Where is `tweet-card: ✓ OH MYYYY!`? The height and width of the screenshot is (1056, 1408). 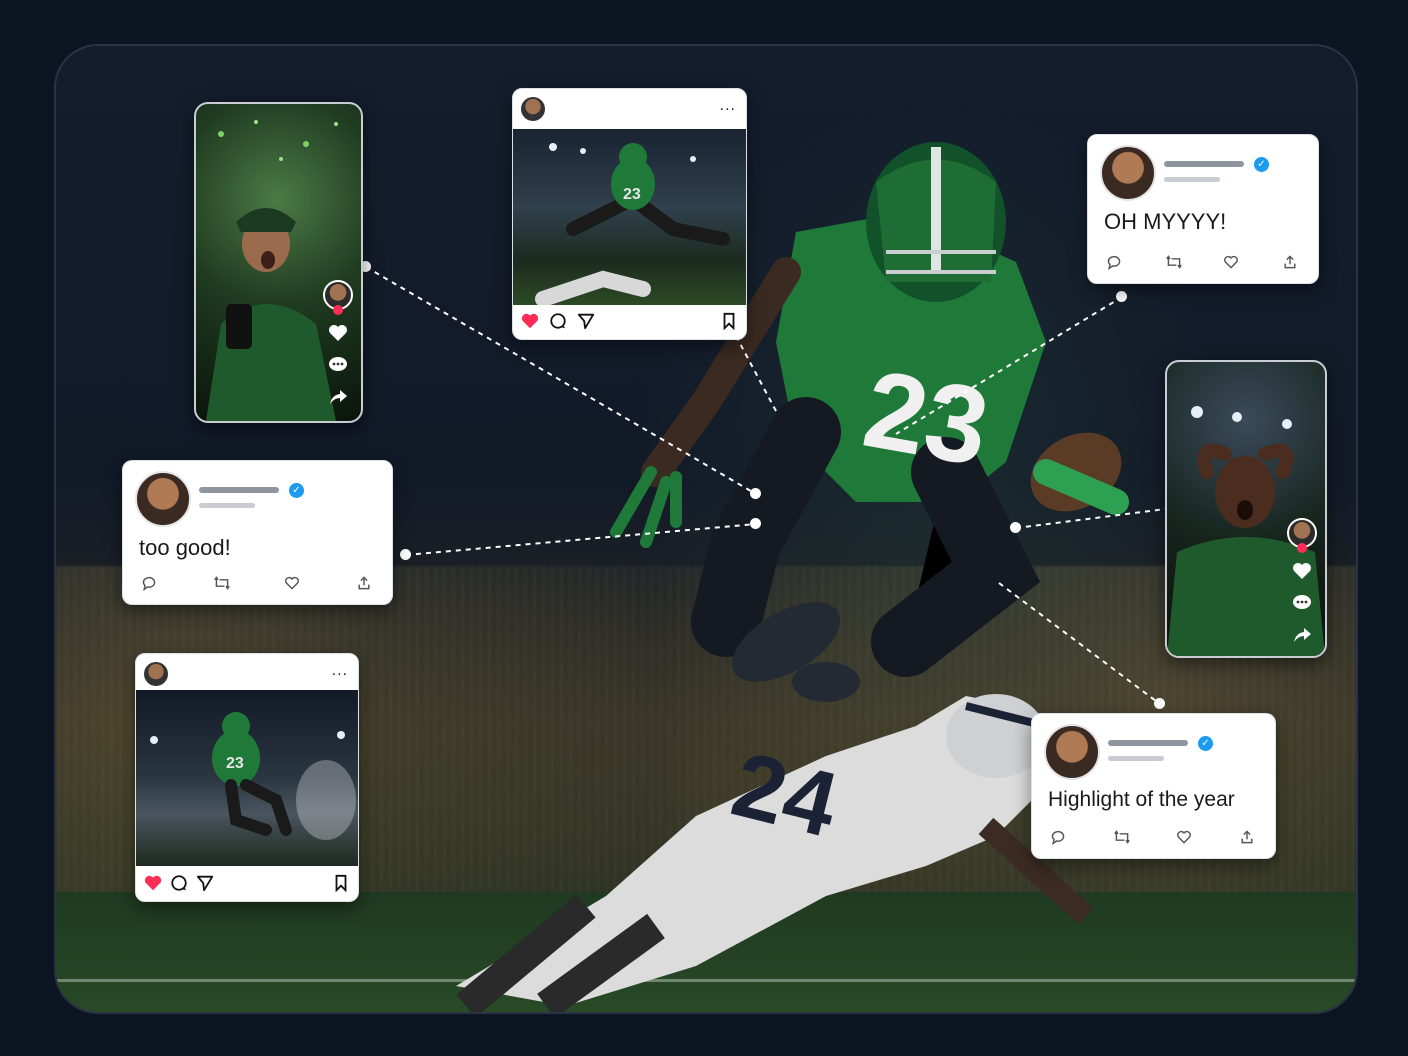
tweet-card: ✓ OH MYYYY! is located at coordinates (1203, 209).